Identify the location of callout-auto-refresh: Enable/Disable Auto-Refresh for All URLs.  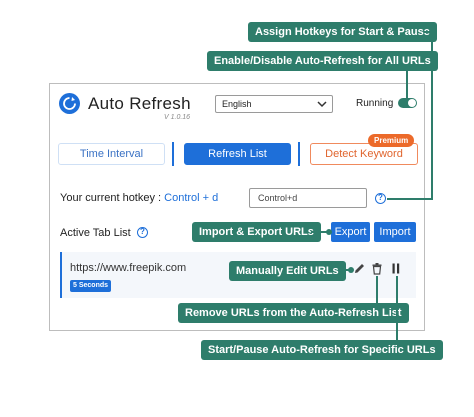
(322, 61).